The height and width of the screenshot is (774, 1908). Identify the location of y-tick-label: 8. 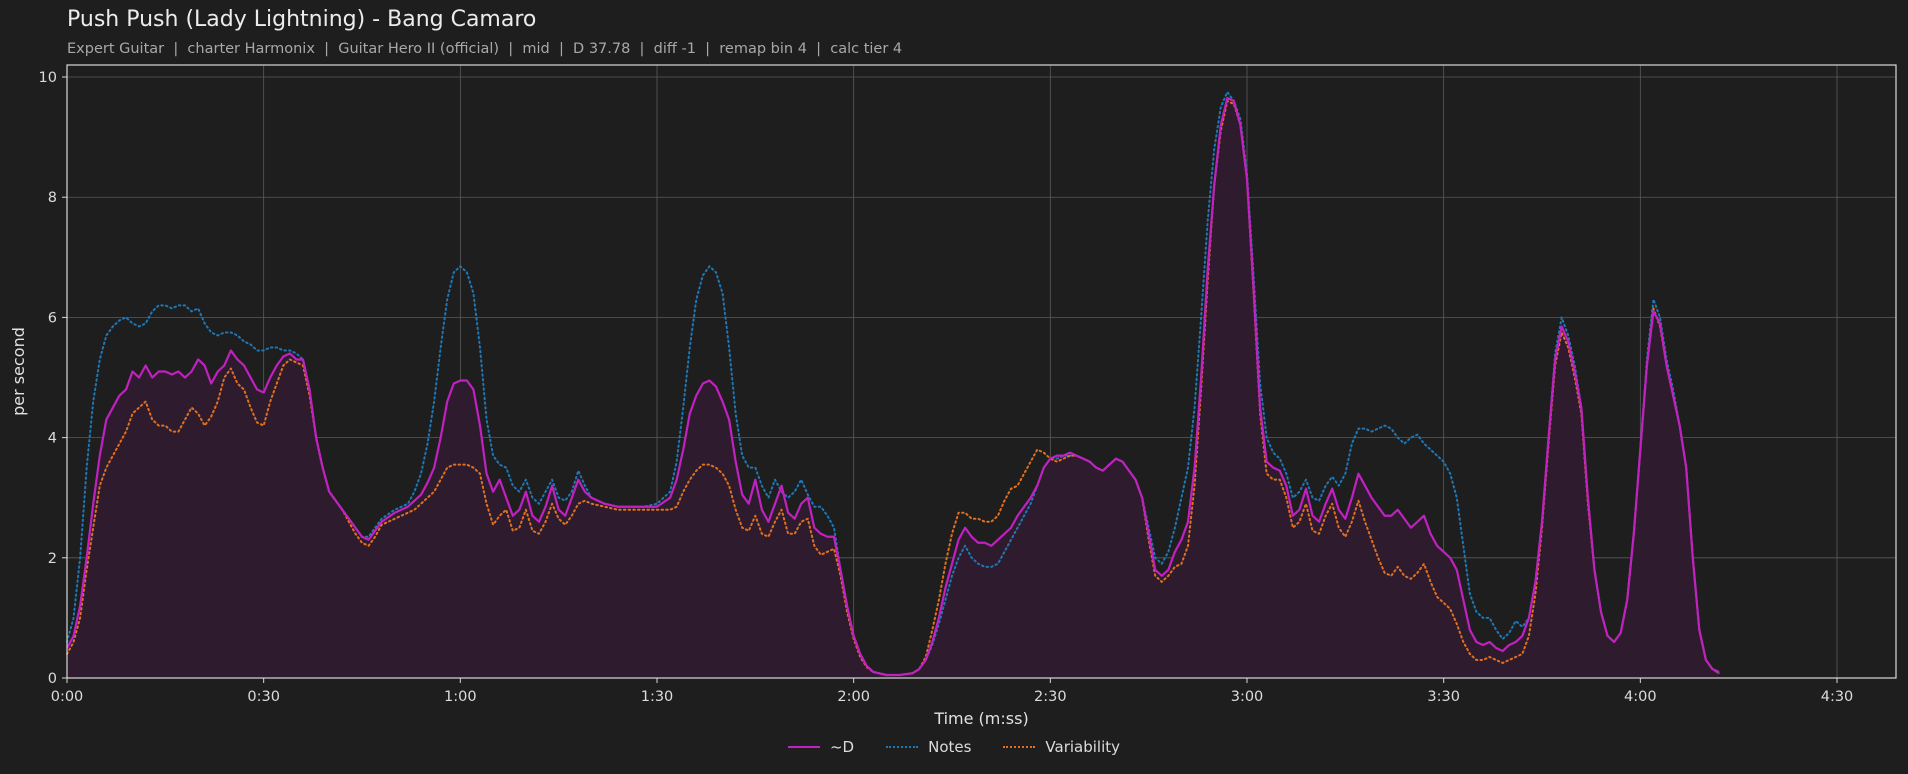
(52, 198).